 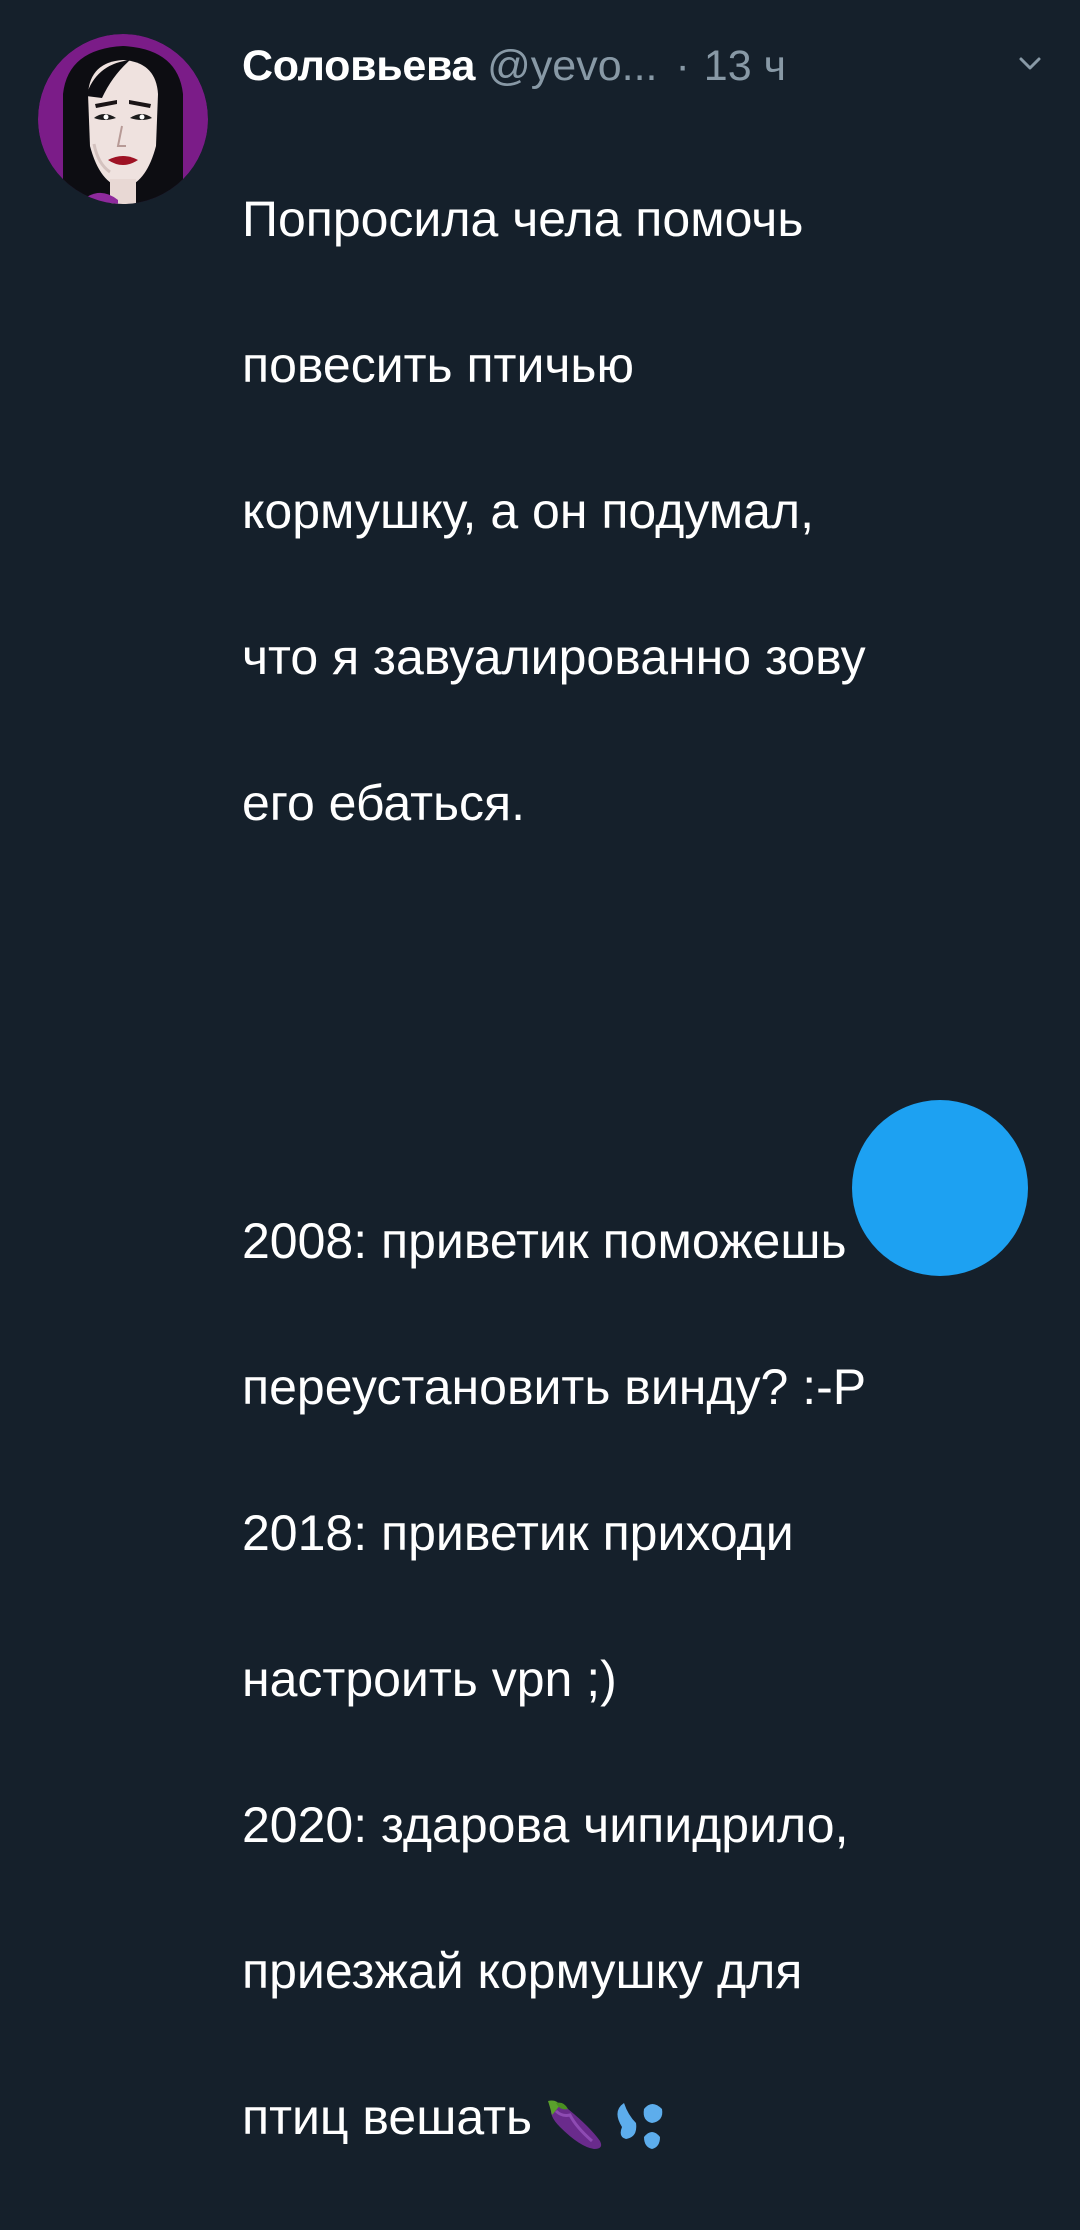 I want to click on tweet-line: 2020: здарова чипидрило,, so click(x=545, y=1825).